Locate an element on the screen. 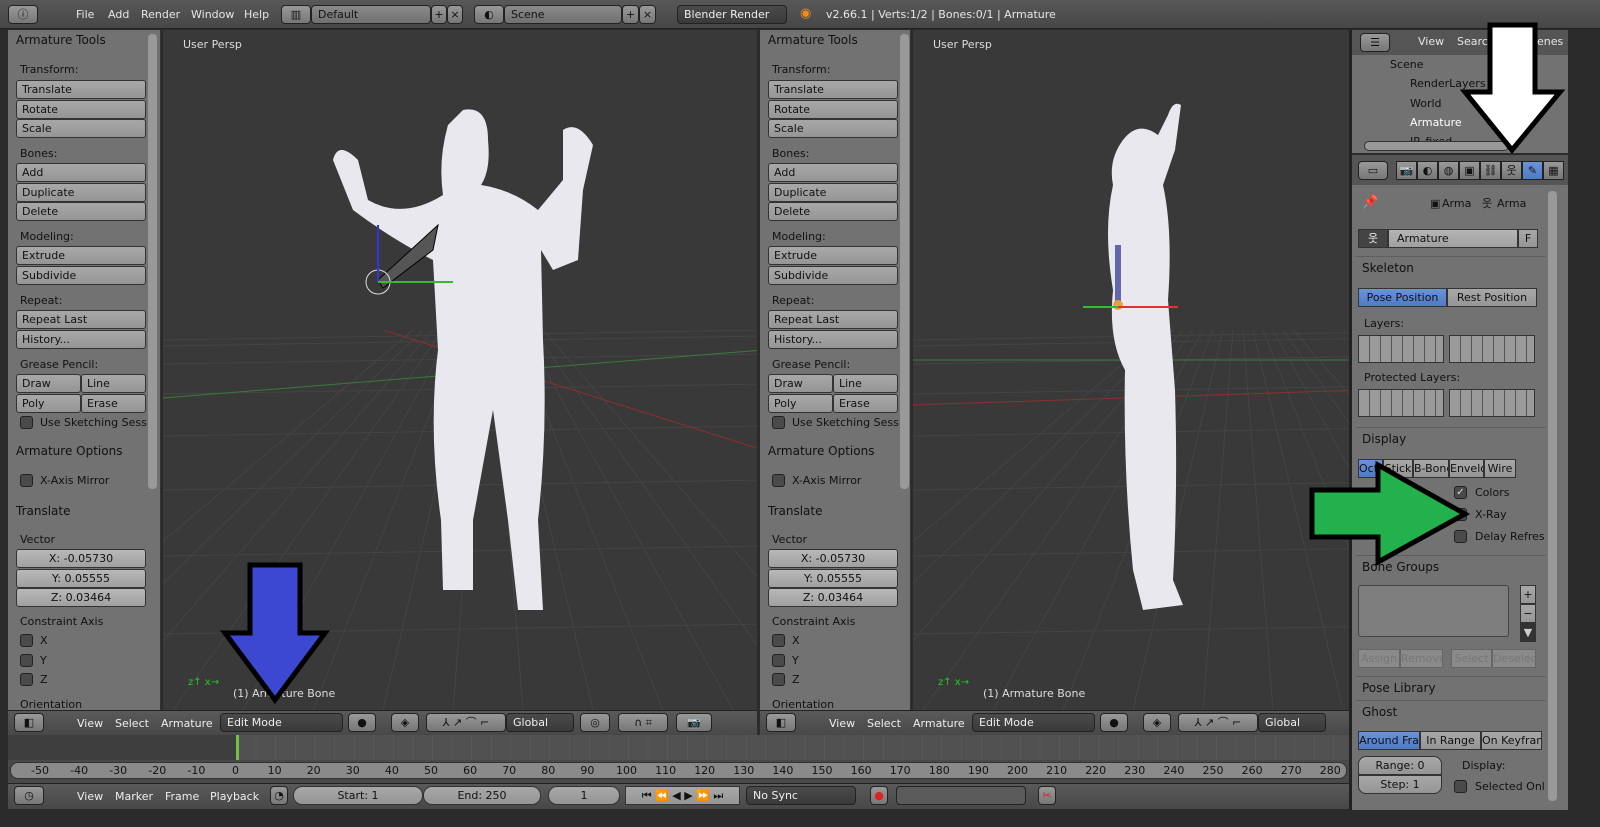  white-arrow-icon is located at coordinates (1512, 88).